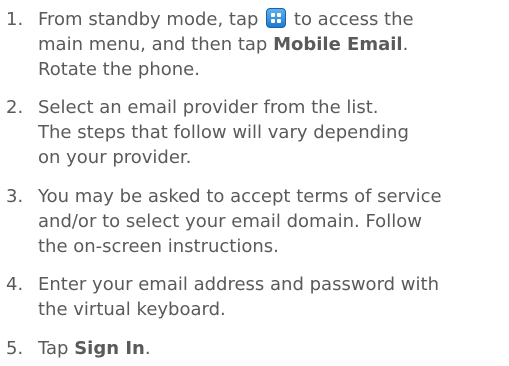  I want to click on step-line-text: From standby mode, tap, so click(148, 19).